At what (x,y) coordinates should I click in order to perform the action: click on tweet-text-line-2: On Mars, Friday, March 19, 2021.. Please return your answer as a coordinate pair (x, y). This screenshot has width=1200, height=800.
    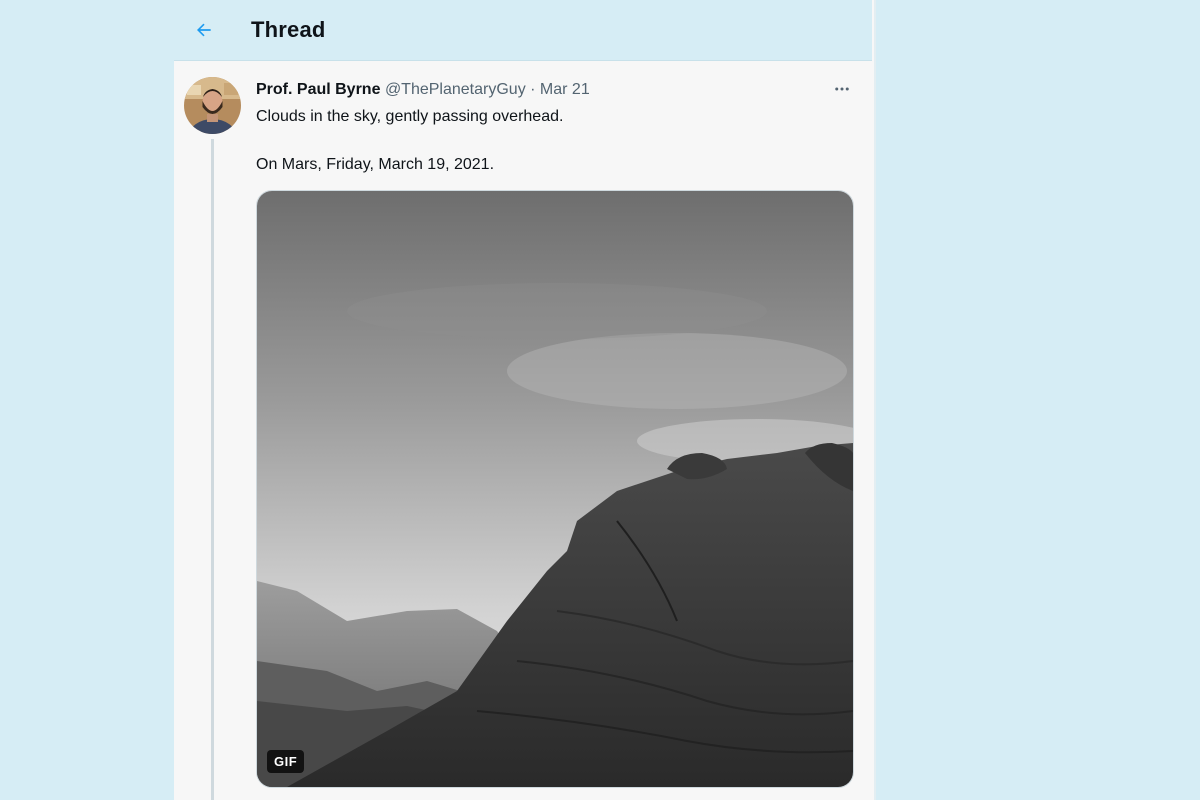
    Looking at the image, I should click on (375, 164).